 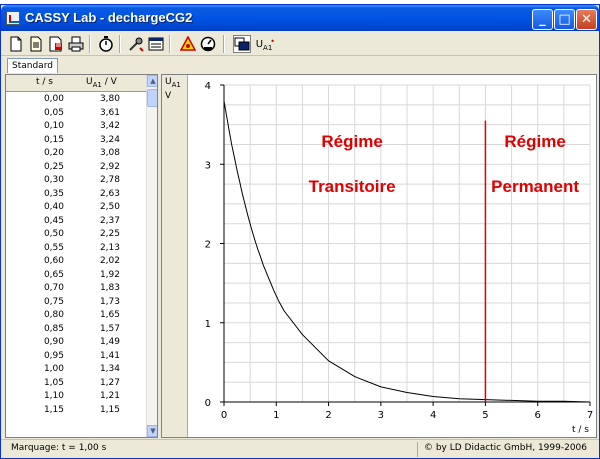 I want to click on display-icon, so click(x=242, y=44).